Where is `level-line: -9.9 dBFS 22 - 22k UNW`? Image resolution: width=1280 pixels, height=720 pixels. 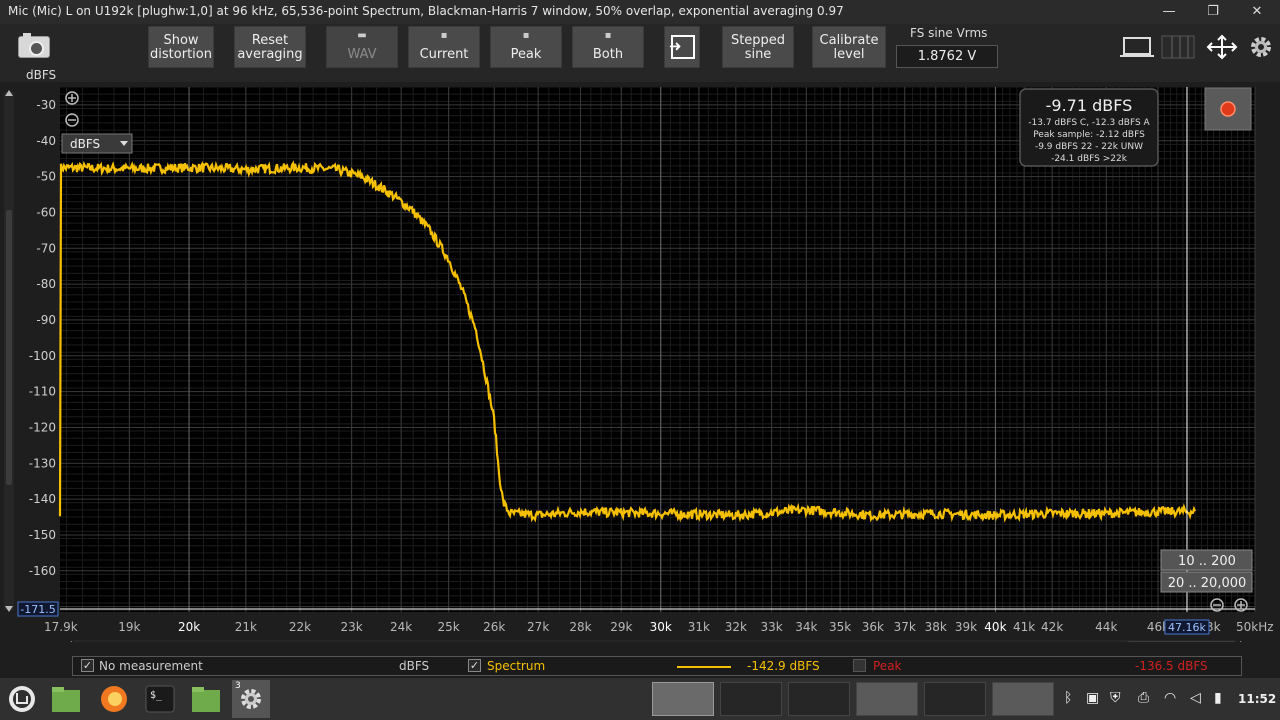
level-line: -9.9 dBFS 22 - 22k UNW is located at coordinates (1089, 147).